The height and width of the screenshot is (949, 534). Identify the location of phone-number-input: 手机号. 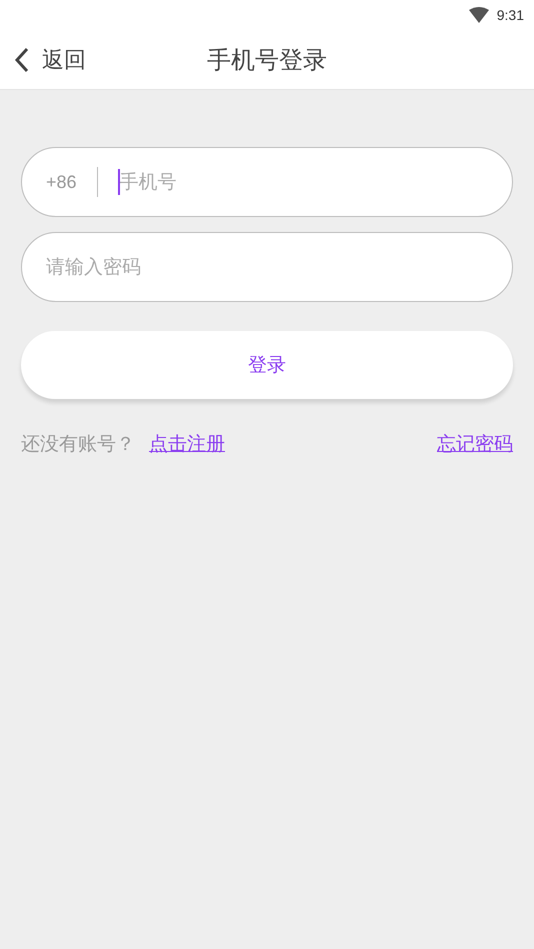
(304, 182).